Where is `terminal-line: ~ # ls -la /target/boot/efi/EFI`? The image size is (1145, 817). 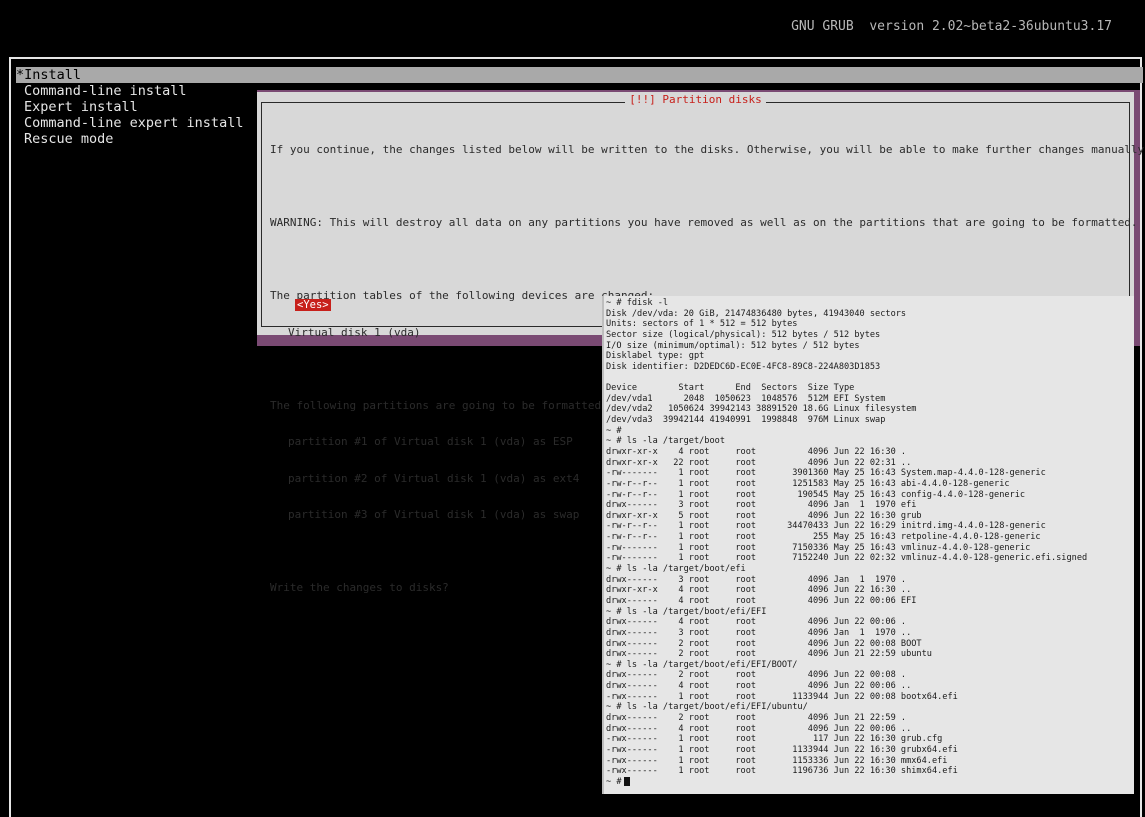 terminal-line: ~ # ls -la /target/boot/efi/EFI is located at coordinates (686, 611).